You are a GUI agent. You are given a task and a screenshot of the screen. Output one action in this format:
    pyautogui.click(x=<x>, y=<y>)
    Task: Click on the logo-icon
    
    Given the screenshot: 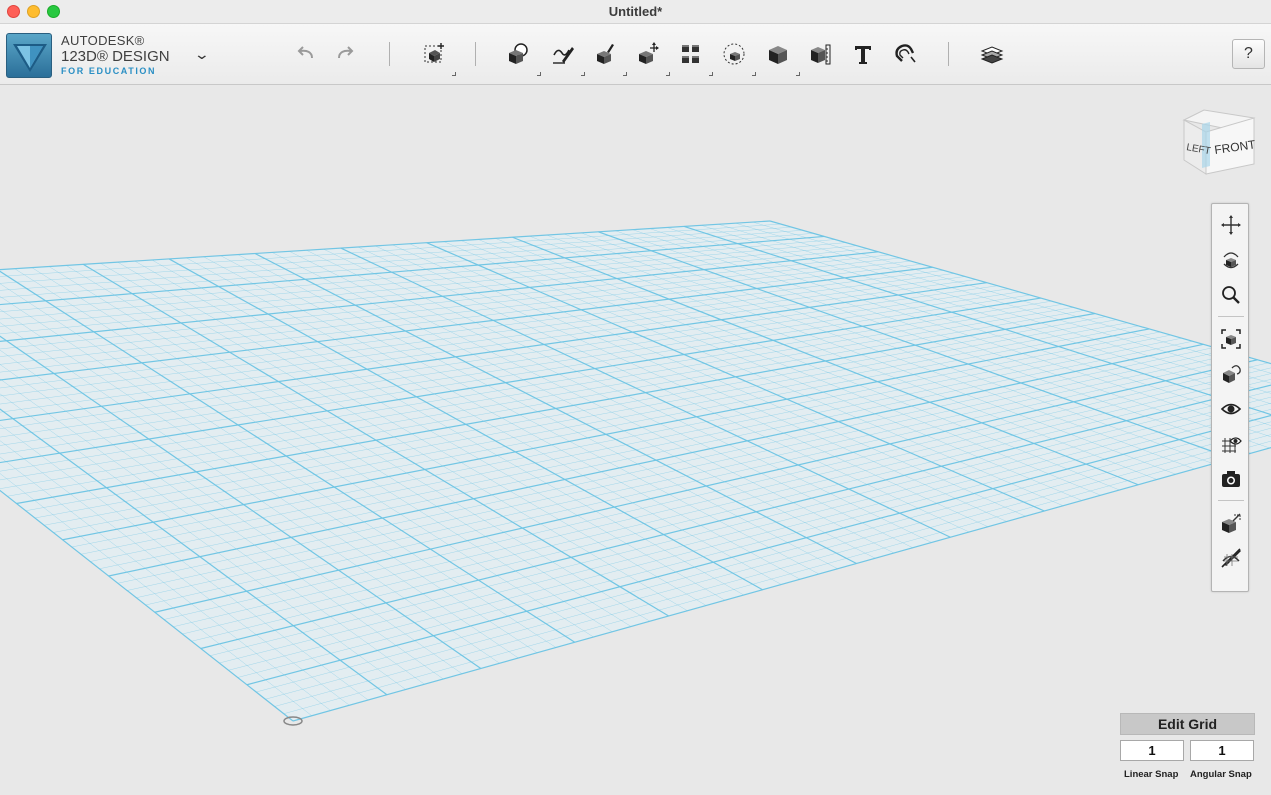 What is the action you would take?
    pyautogui.click(x=30, y=58)
    